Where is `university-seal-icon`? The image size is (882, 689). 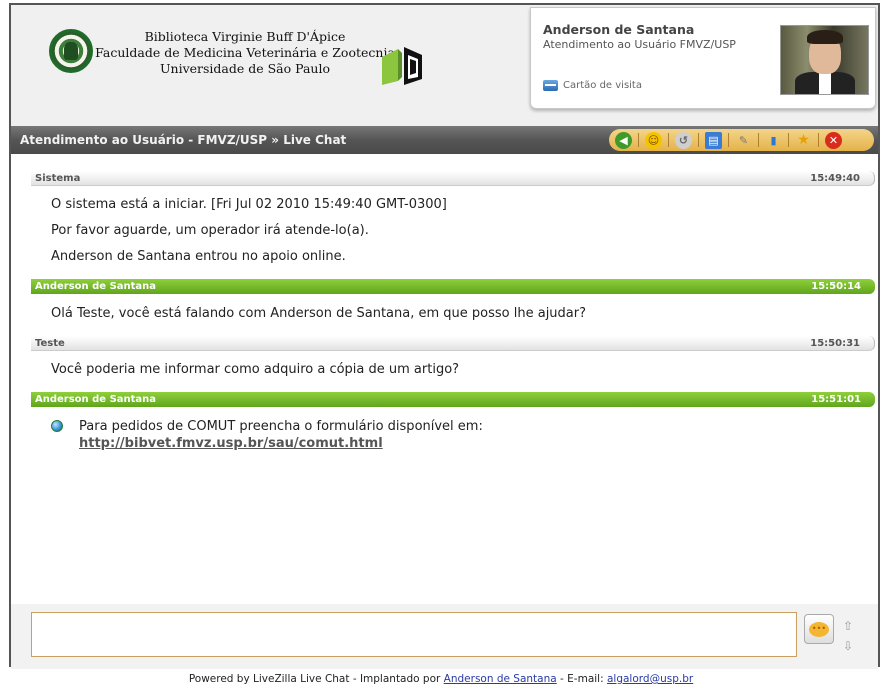
university-seal-icon is located at coordinates (71, 51).